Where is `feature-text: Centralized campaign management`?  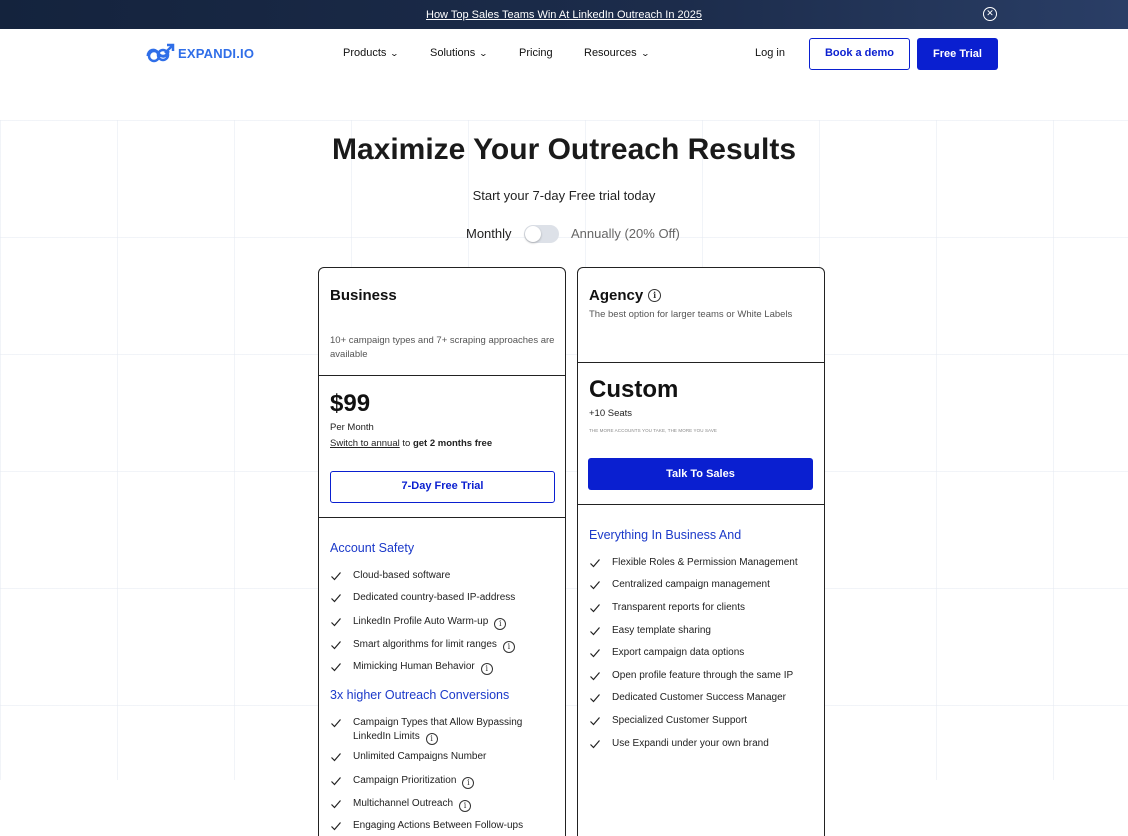 feature-text: Centralized campaign management is located at coordinates (691, 584).